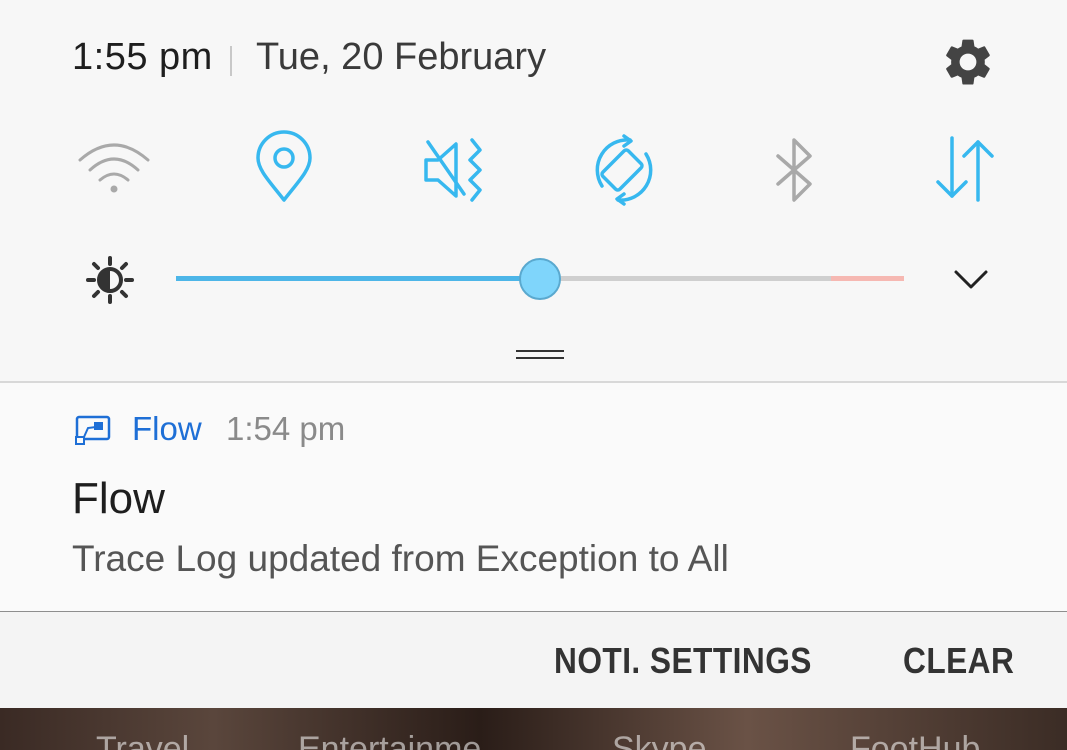 This screenshot has width=1067, height=750. What do you see at coordinates (915, 740) in the screenshot?
I see `background-tab: FootHub` at bounding box center [915, 740].